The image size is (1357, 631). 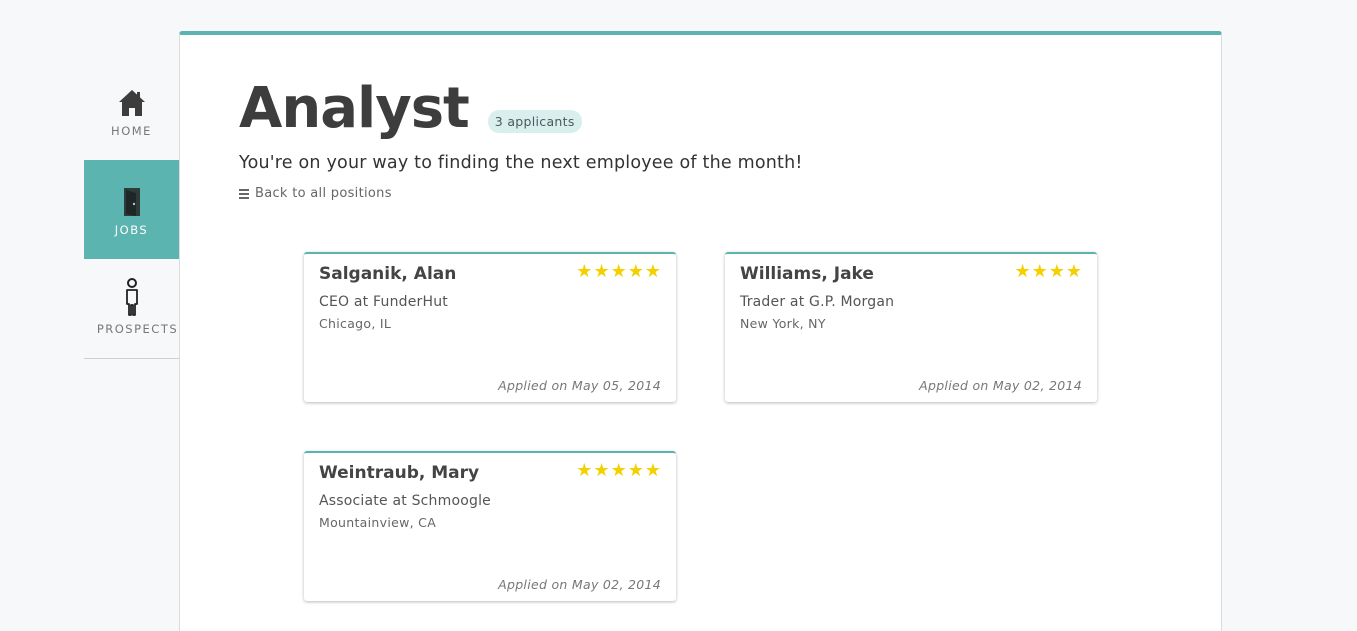 I want to click on applicant-role: Associate at Schmoogle, so click(x=405, y=501).